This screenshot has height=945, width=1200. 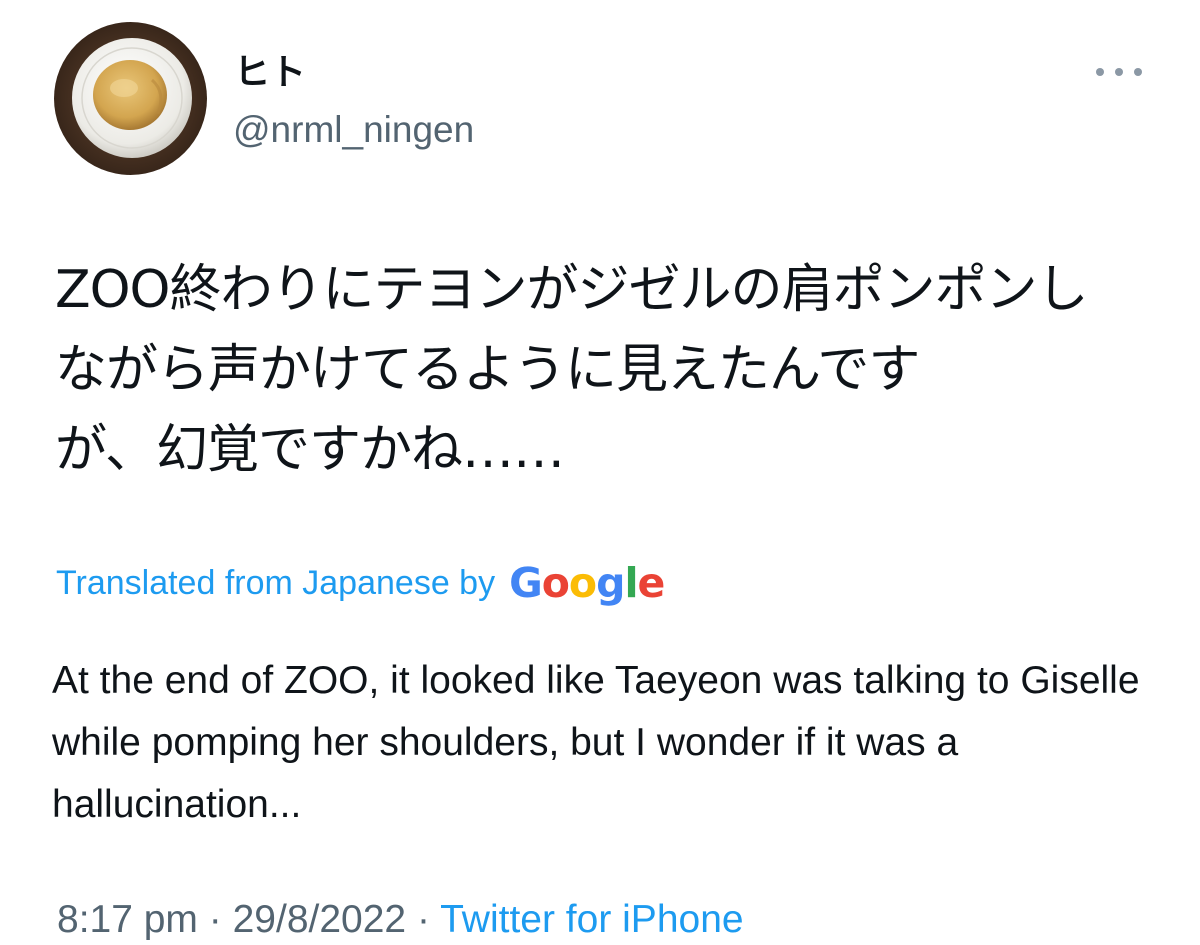 I want to click on avatar, so click(x=130, y=98).